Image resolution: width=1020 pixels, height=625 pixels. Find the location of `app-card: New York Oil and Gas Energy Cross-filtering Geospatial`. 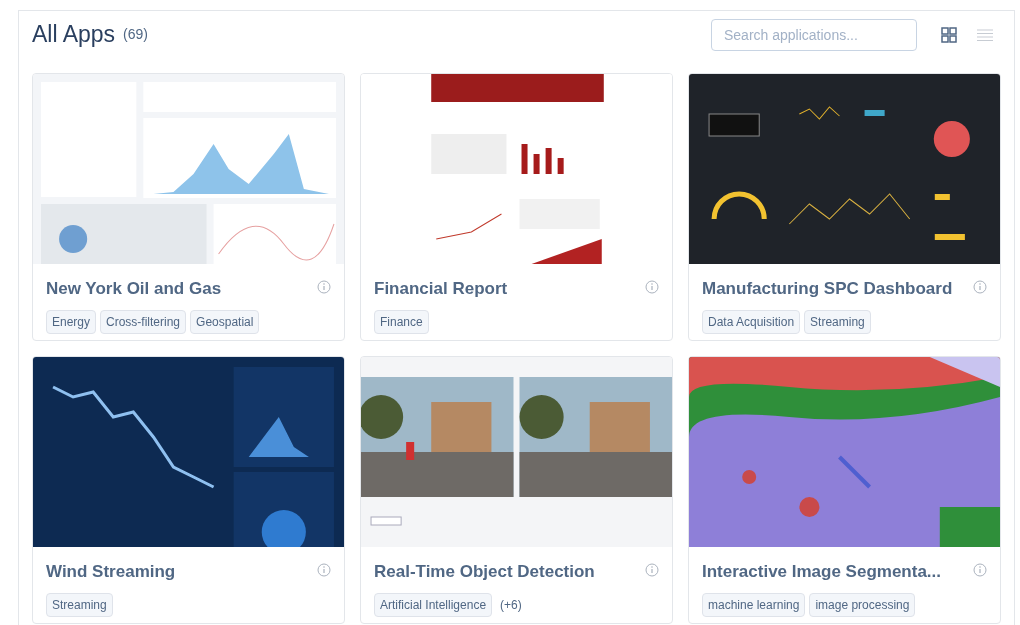

app-card: New York Oil and Gas Energy Cross-filtering Geospatial is located at coordinates (188, 207).